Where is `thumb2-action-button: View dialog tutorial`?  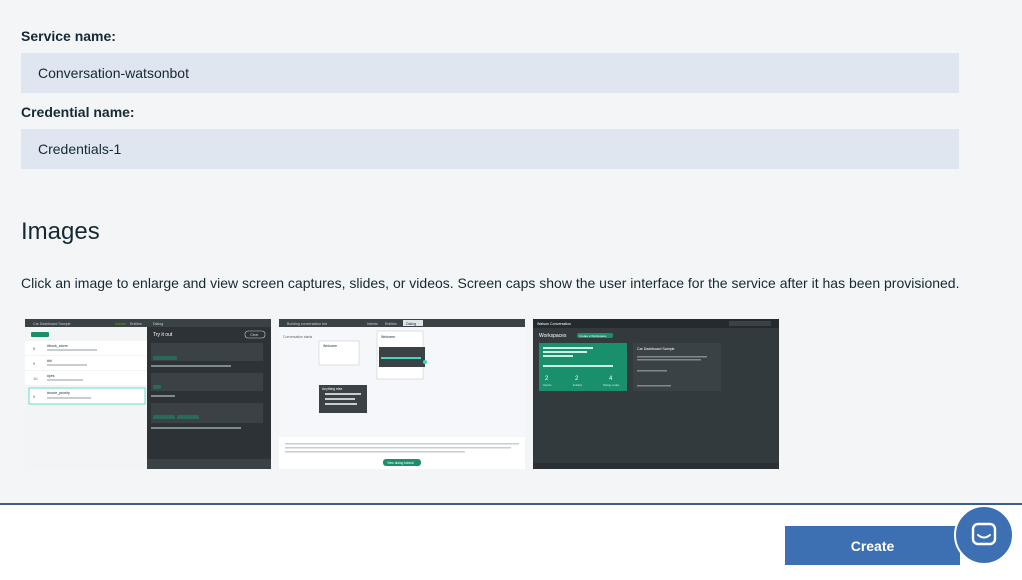 thumb2-action-button: View dialog tutorial is located at coordinates (400, 463).